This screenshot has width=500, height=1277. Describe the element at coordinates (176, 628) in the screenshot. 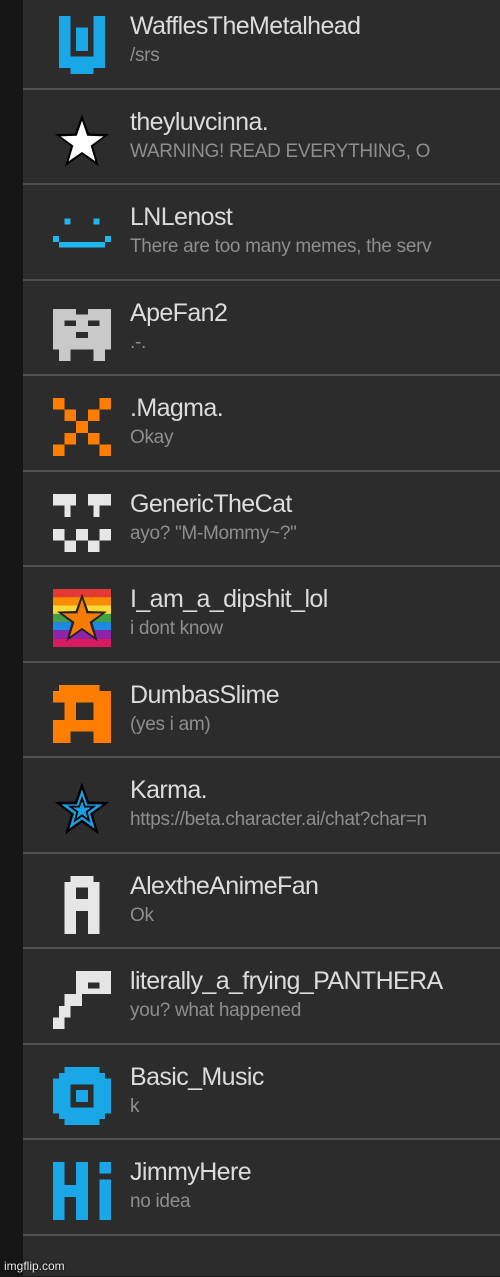

I see `user-status: i dont know` at that location.